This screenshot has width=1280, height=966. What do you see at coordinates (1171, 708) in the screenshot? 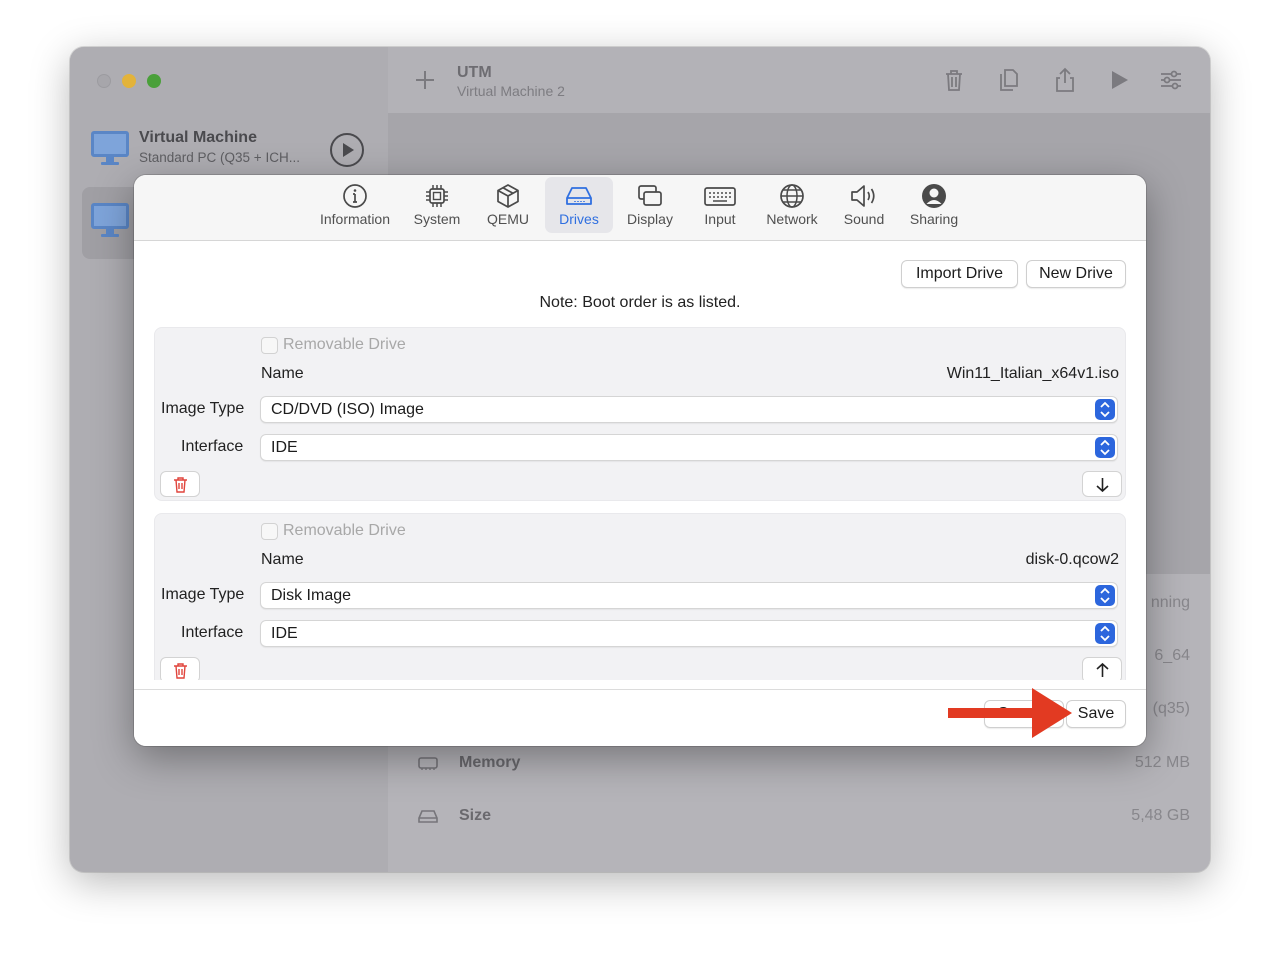
I see `info-value: (q35)` at bounding box center [1171, 708].